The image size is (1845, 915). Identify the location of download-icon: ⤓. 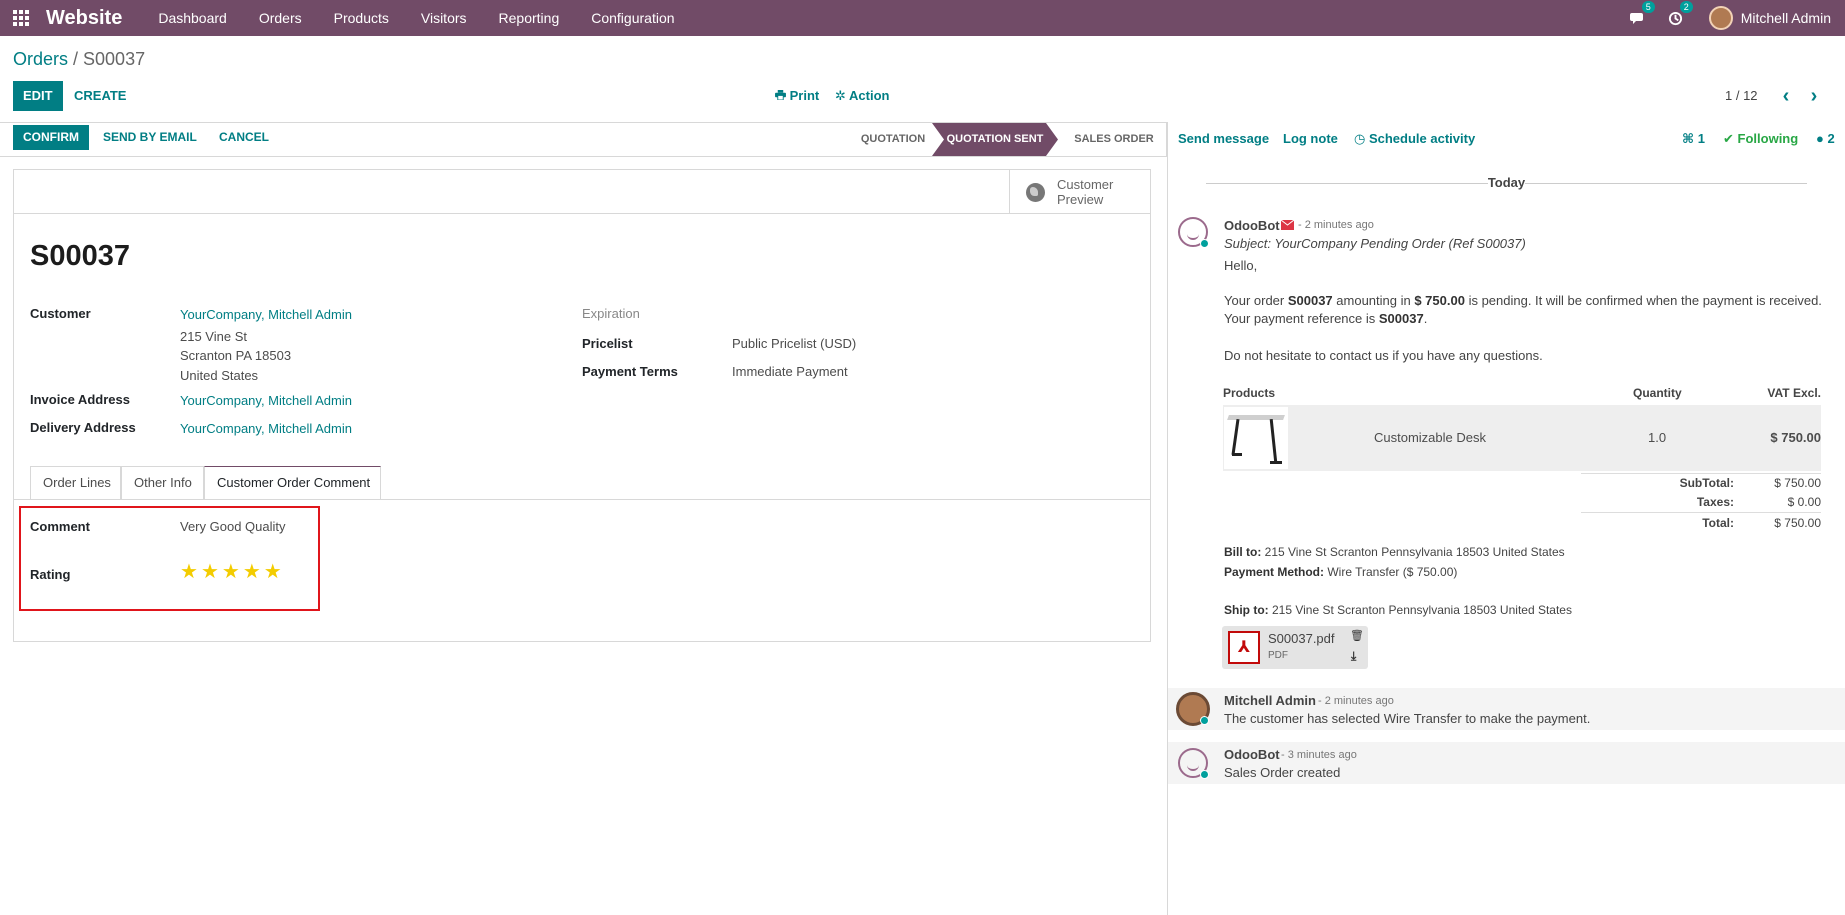
(1353, 656).